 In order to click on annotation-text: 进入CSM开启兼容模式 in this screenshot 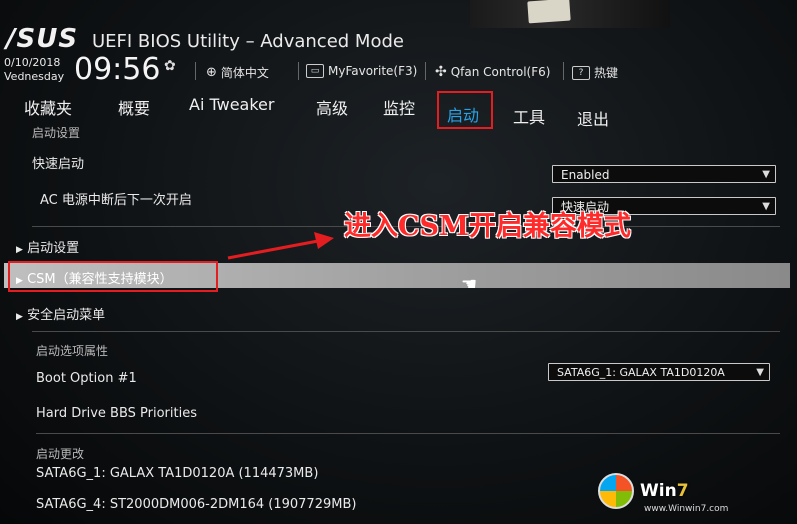, I will do `click(487, 226)`.